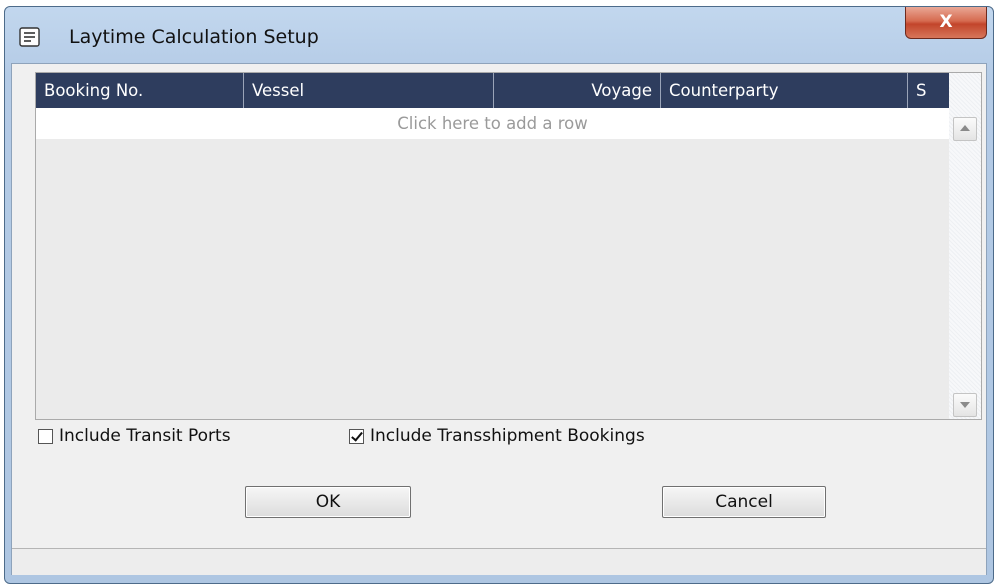 The image size is (997, 587). I want to click on close-button: X, so click(946, 23).